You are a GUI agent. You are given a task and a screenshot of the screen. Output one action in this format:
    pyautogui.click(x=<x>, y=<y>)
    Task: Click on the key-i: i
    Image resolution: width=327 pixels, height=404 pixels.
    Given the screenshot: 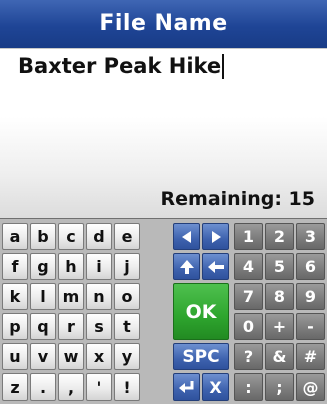 What is the action you would take?
    pyautogui.click(x=99, y=266)
    